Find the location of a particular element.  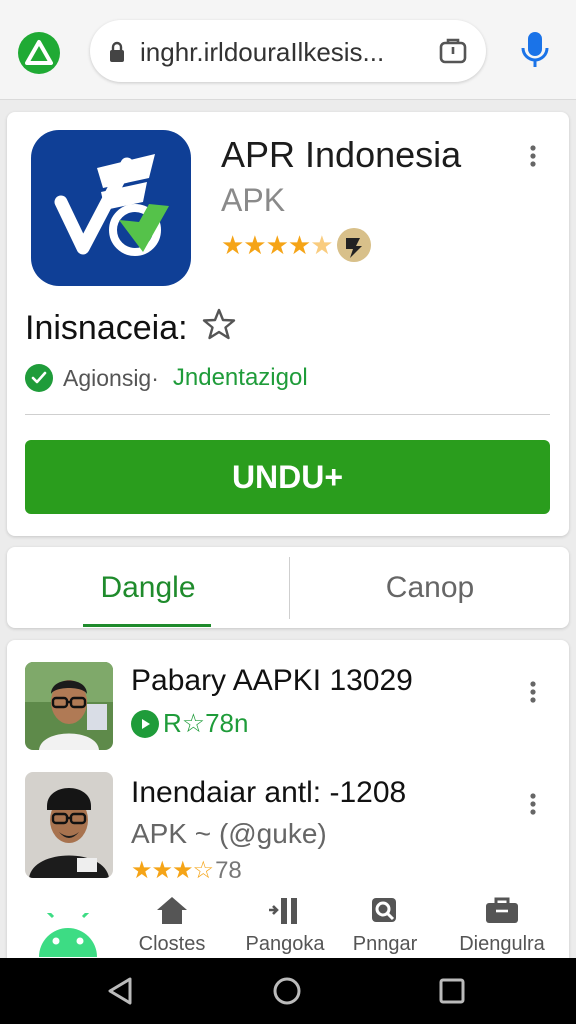

favorite-star-icon is located at coordinates (219, 328).